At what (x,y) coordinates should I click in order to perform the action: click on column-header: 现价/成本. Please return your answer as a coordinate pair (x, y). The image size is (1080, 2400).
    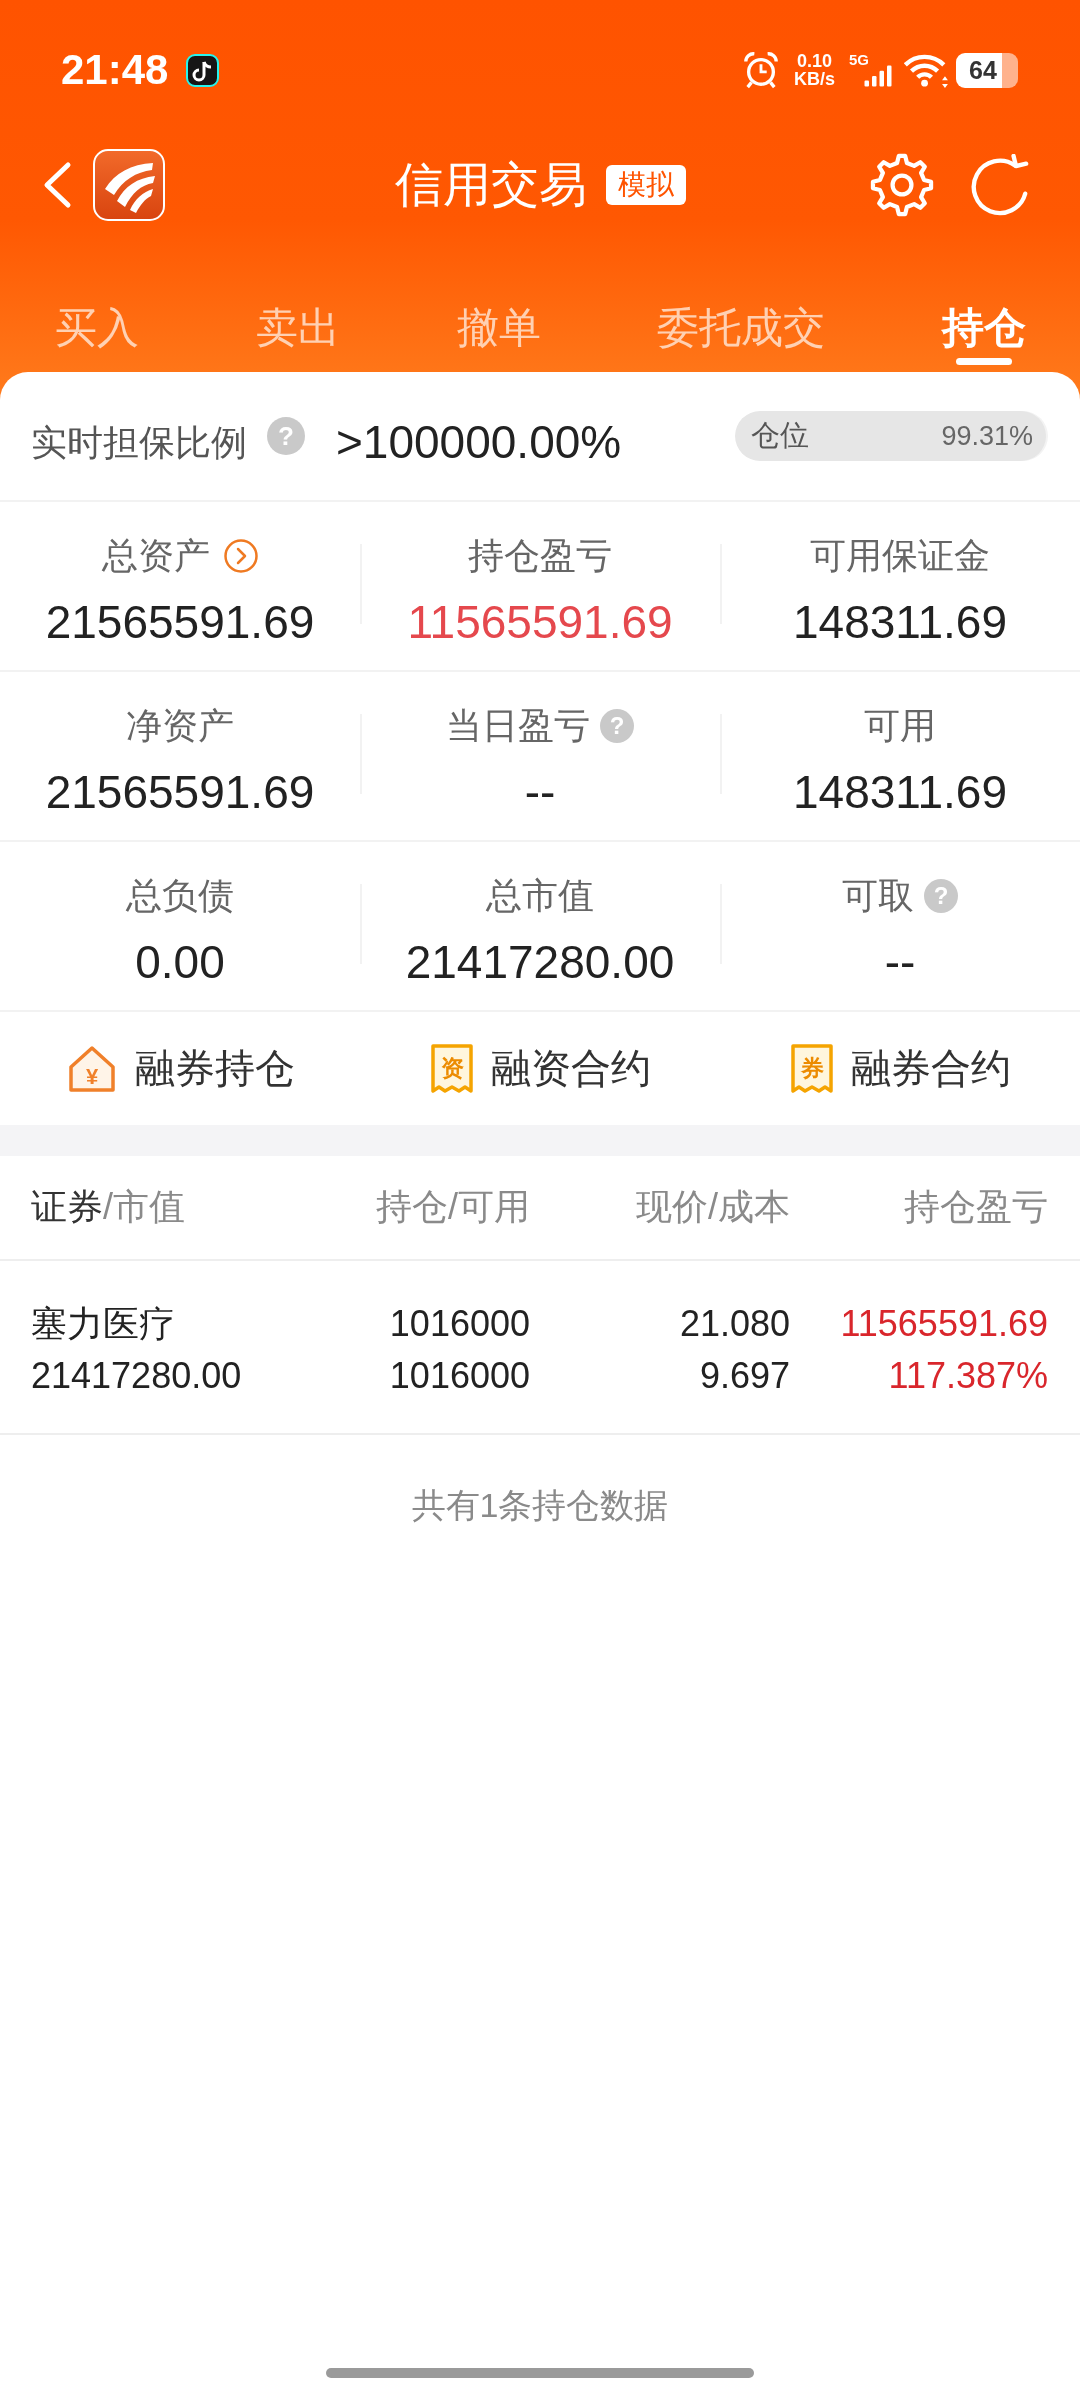
    Looking at the image, I should click on (713, 1207).